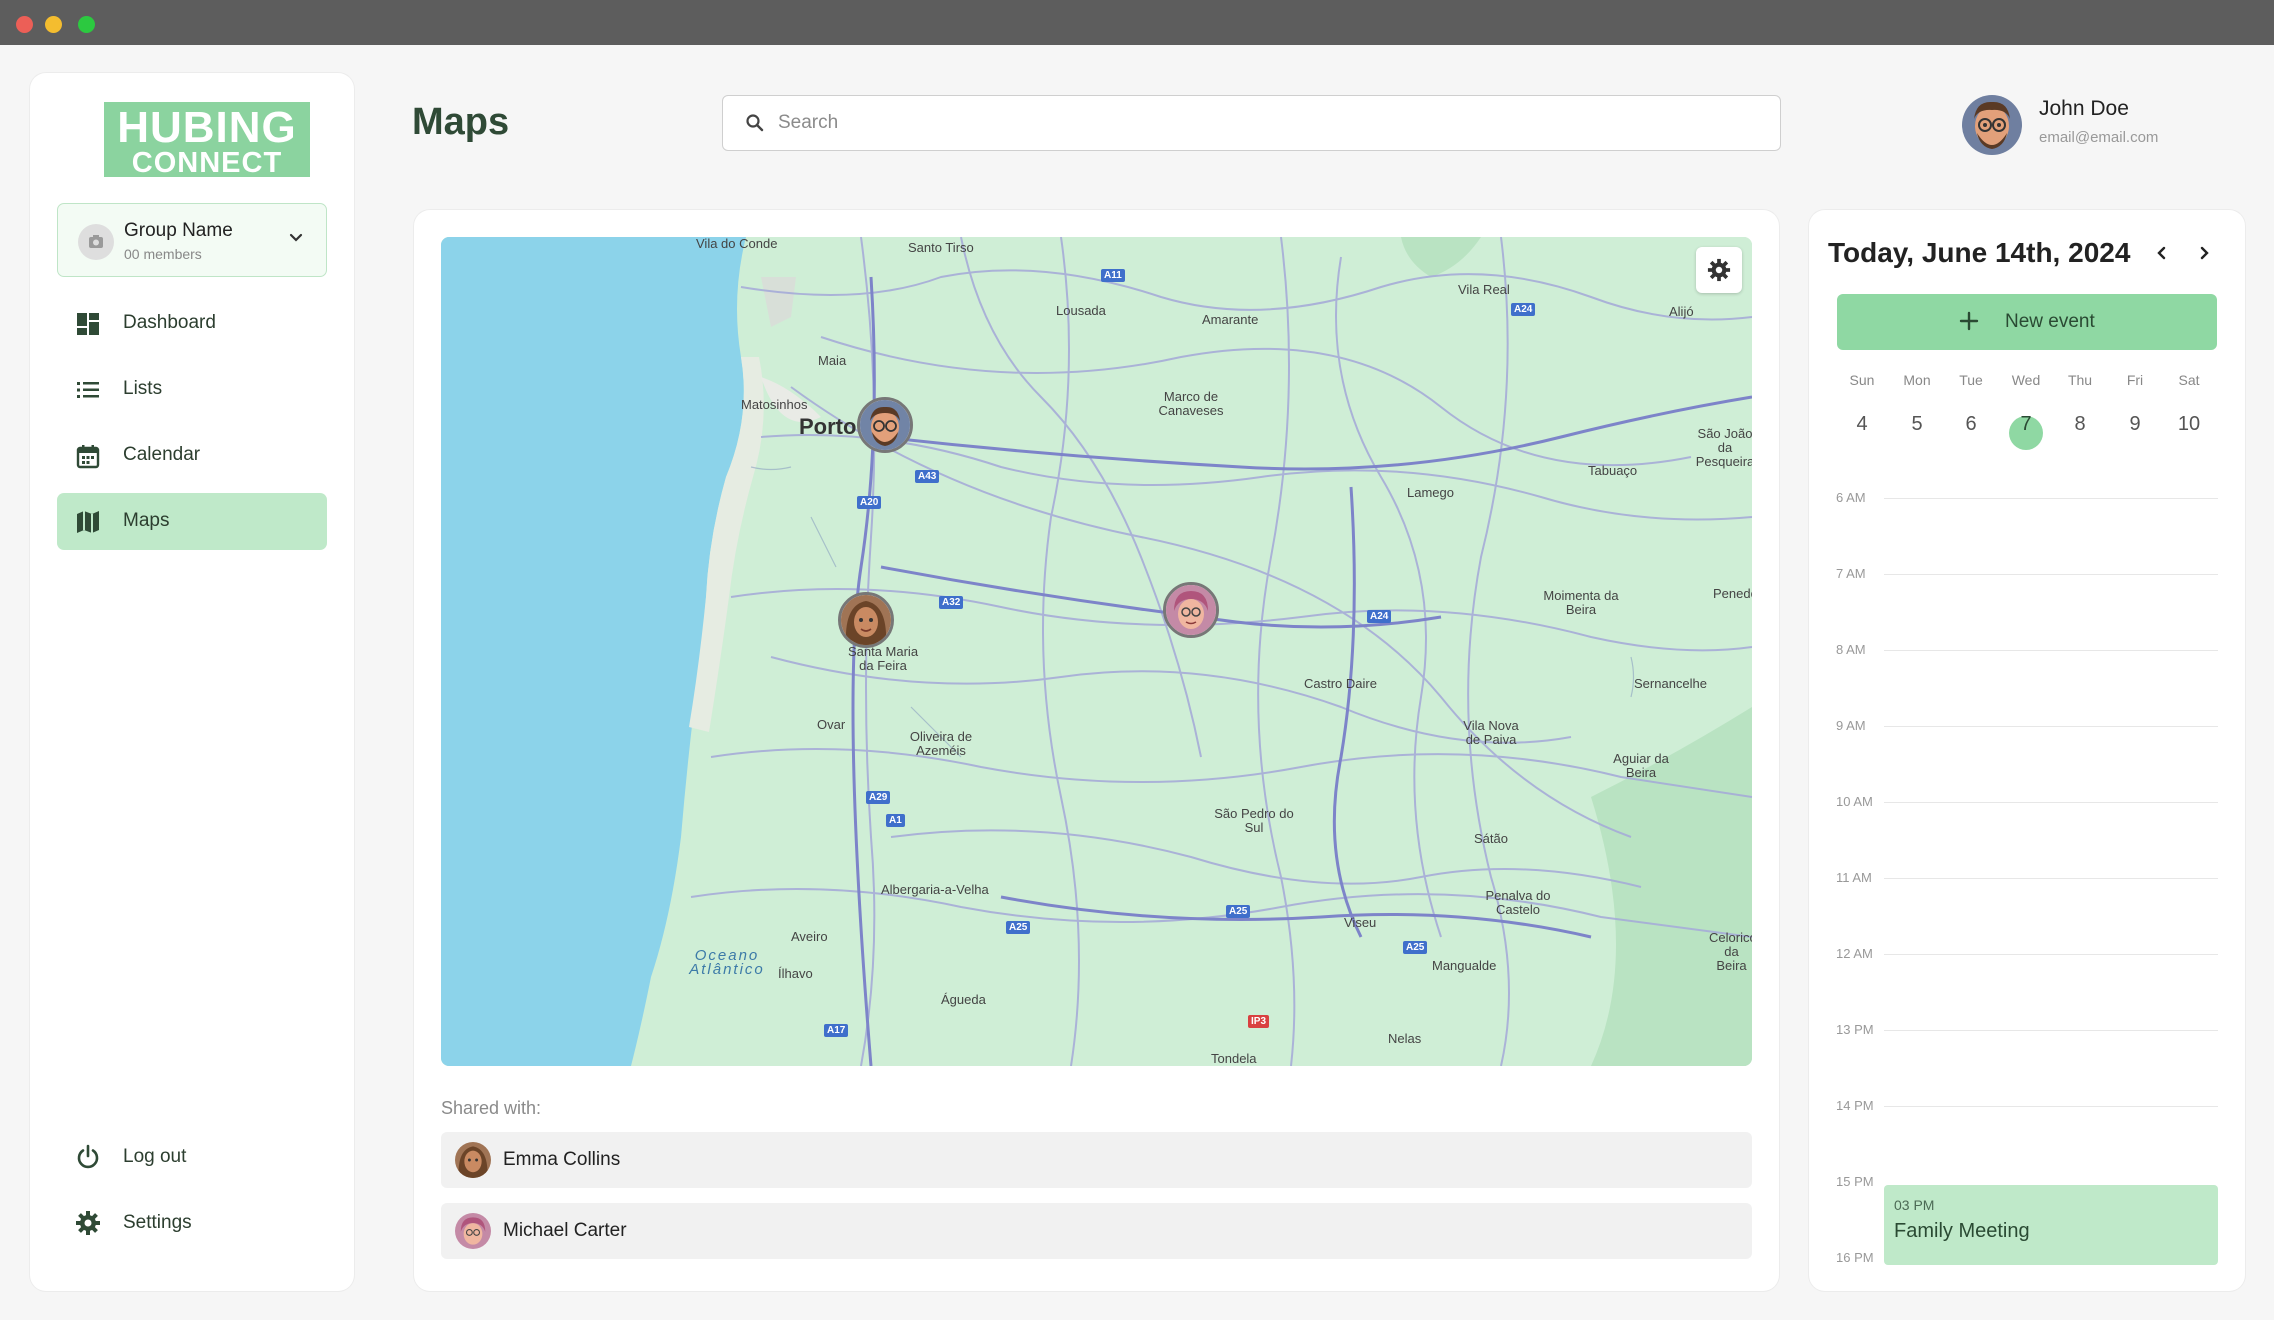 The width and height of the screenshot is (2274, 1320). I want to click on logout-label: Log out, so click(155, 1156).